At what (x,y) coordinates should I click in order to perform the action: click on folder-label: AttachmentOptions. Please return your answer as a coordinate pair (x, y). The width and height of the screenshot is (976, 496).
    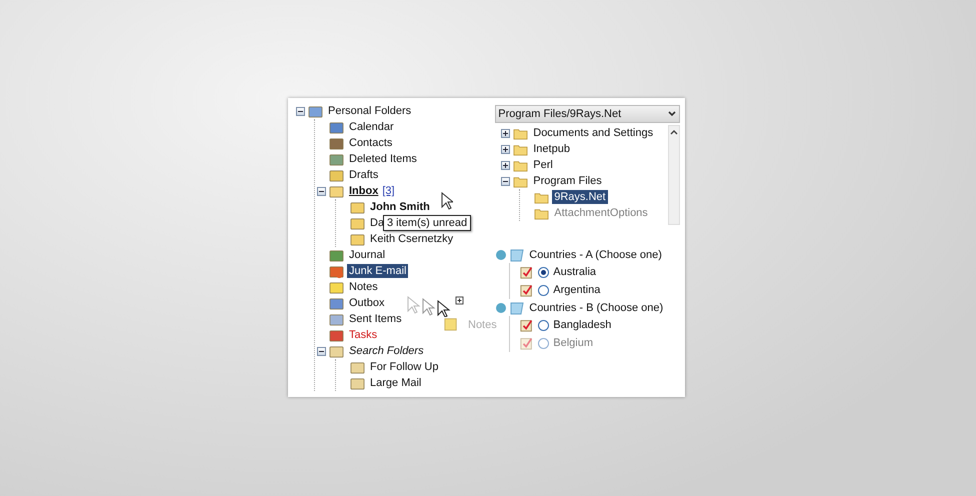
    Looking at the image, I should click on (601, 213).